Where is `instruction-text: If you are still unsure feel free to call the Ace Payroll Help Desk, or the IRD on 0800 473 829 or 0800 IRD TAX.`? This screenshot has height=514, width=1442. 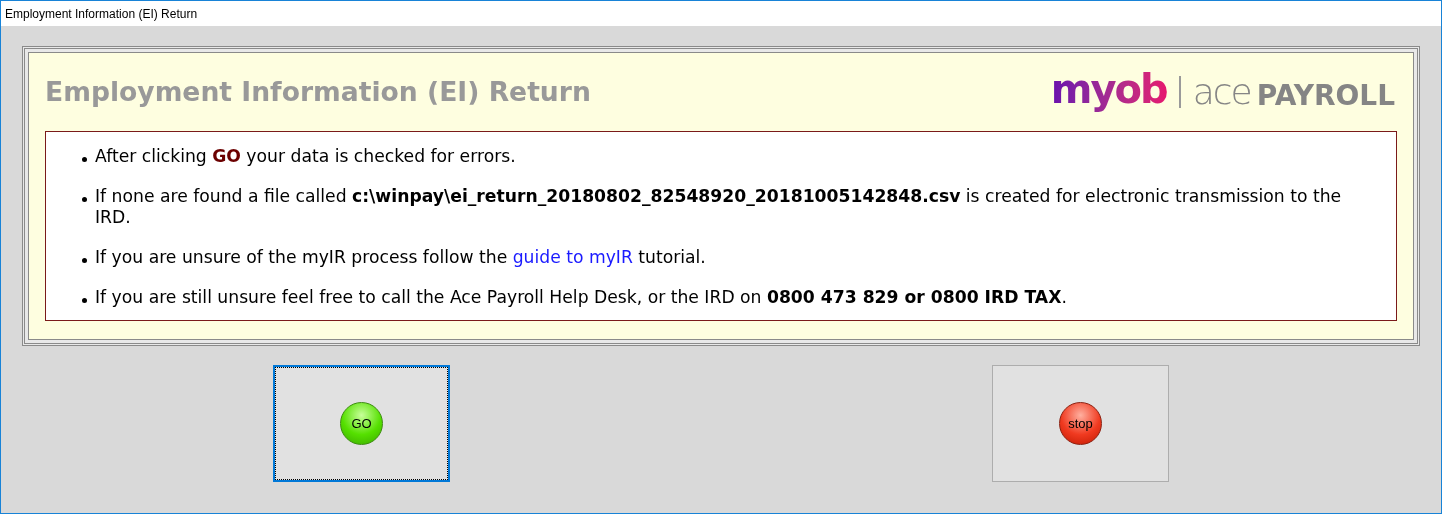 instruction-text: If you are still unsure feel free to call the Ace Payroll Help Desk, or the IRD on 0800 473 829 or 0800 IRD TAX. is located at coordinates (581, 297).